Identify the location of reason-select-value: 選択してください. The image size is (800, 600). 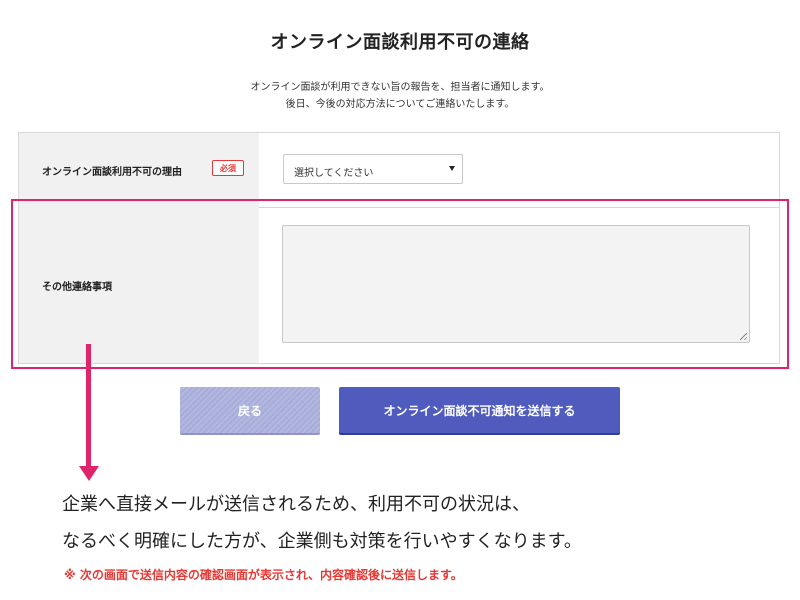
(334, 173).